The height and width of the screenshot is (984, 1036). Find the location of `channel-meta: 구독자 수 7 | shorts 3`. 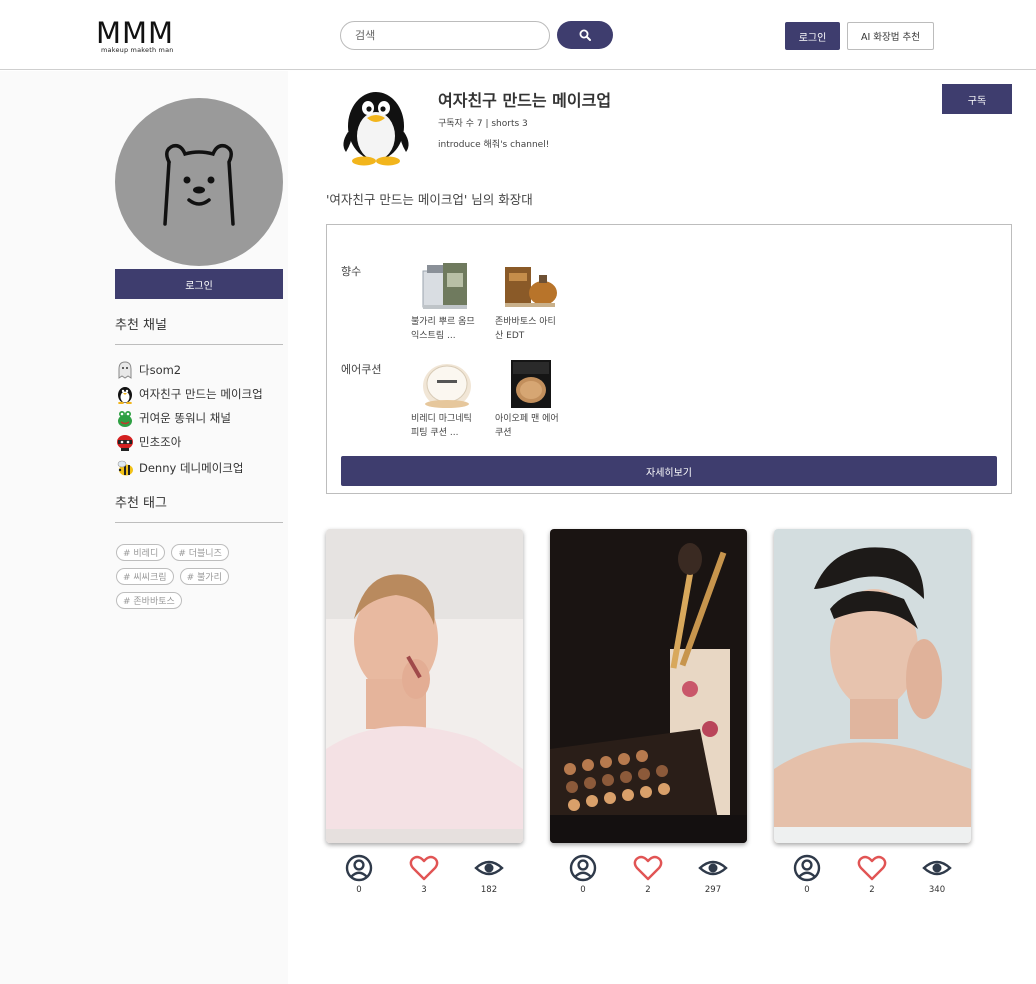

channel-meta: 구독자 수 7 | shorts 3 is located at coordinates (483, 122).